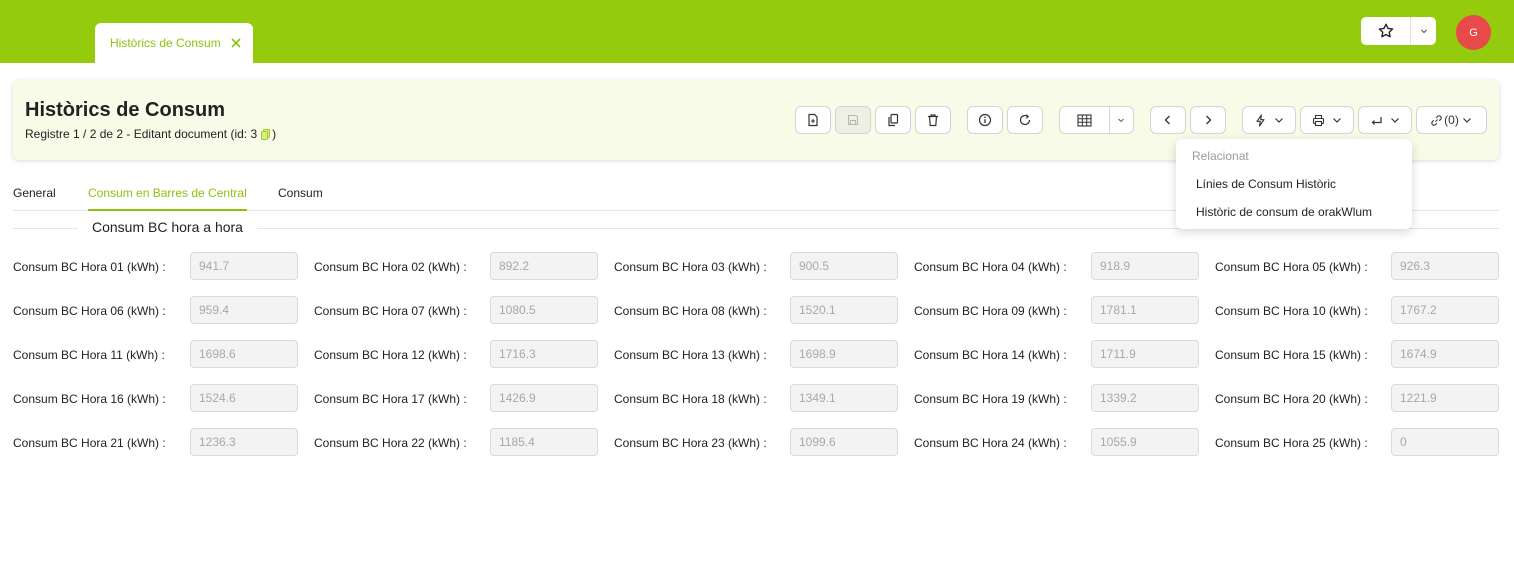 The height and width of the screenshot is (570, 1514). I want to click on avatar: G, so click(1473, 32).